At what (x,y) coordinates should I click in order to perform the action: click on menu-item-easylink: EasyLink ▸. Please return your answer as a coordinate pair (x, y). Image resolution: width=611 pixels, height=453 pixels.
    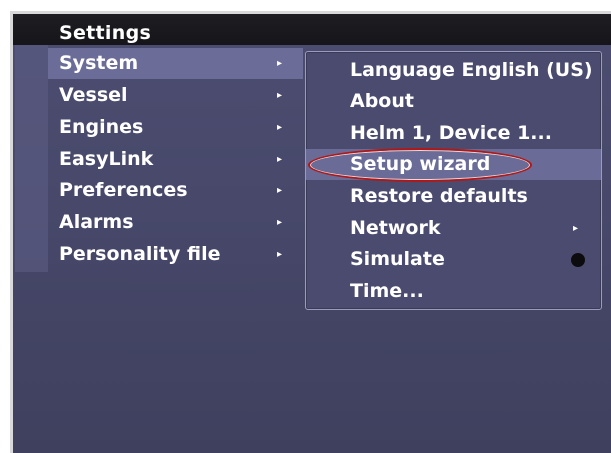
    Looking at the image, I should click on (175, 159).